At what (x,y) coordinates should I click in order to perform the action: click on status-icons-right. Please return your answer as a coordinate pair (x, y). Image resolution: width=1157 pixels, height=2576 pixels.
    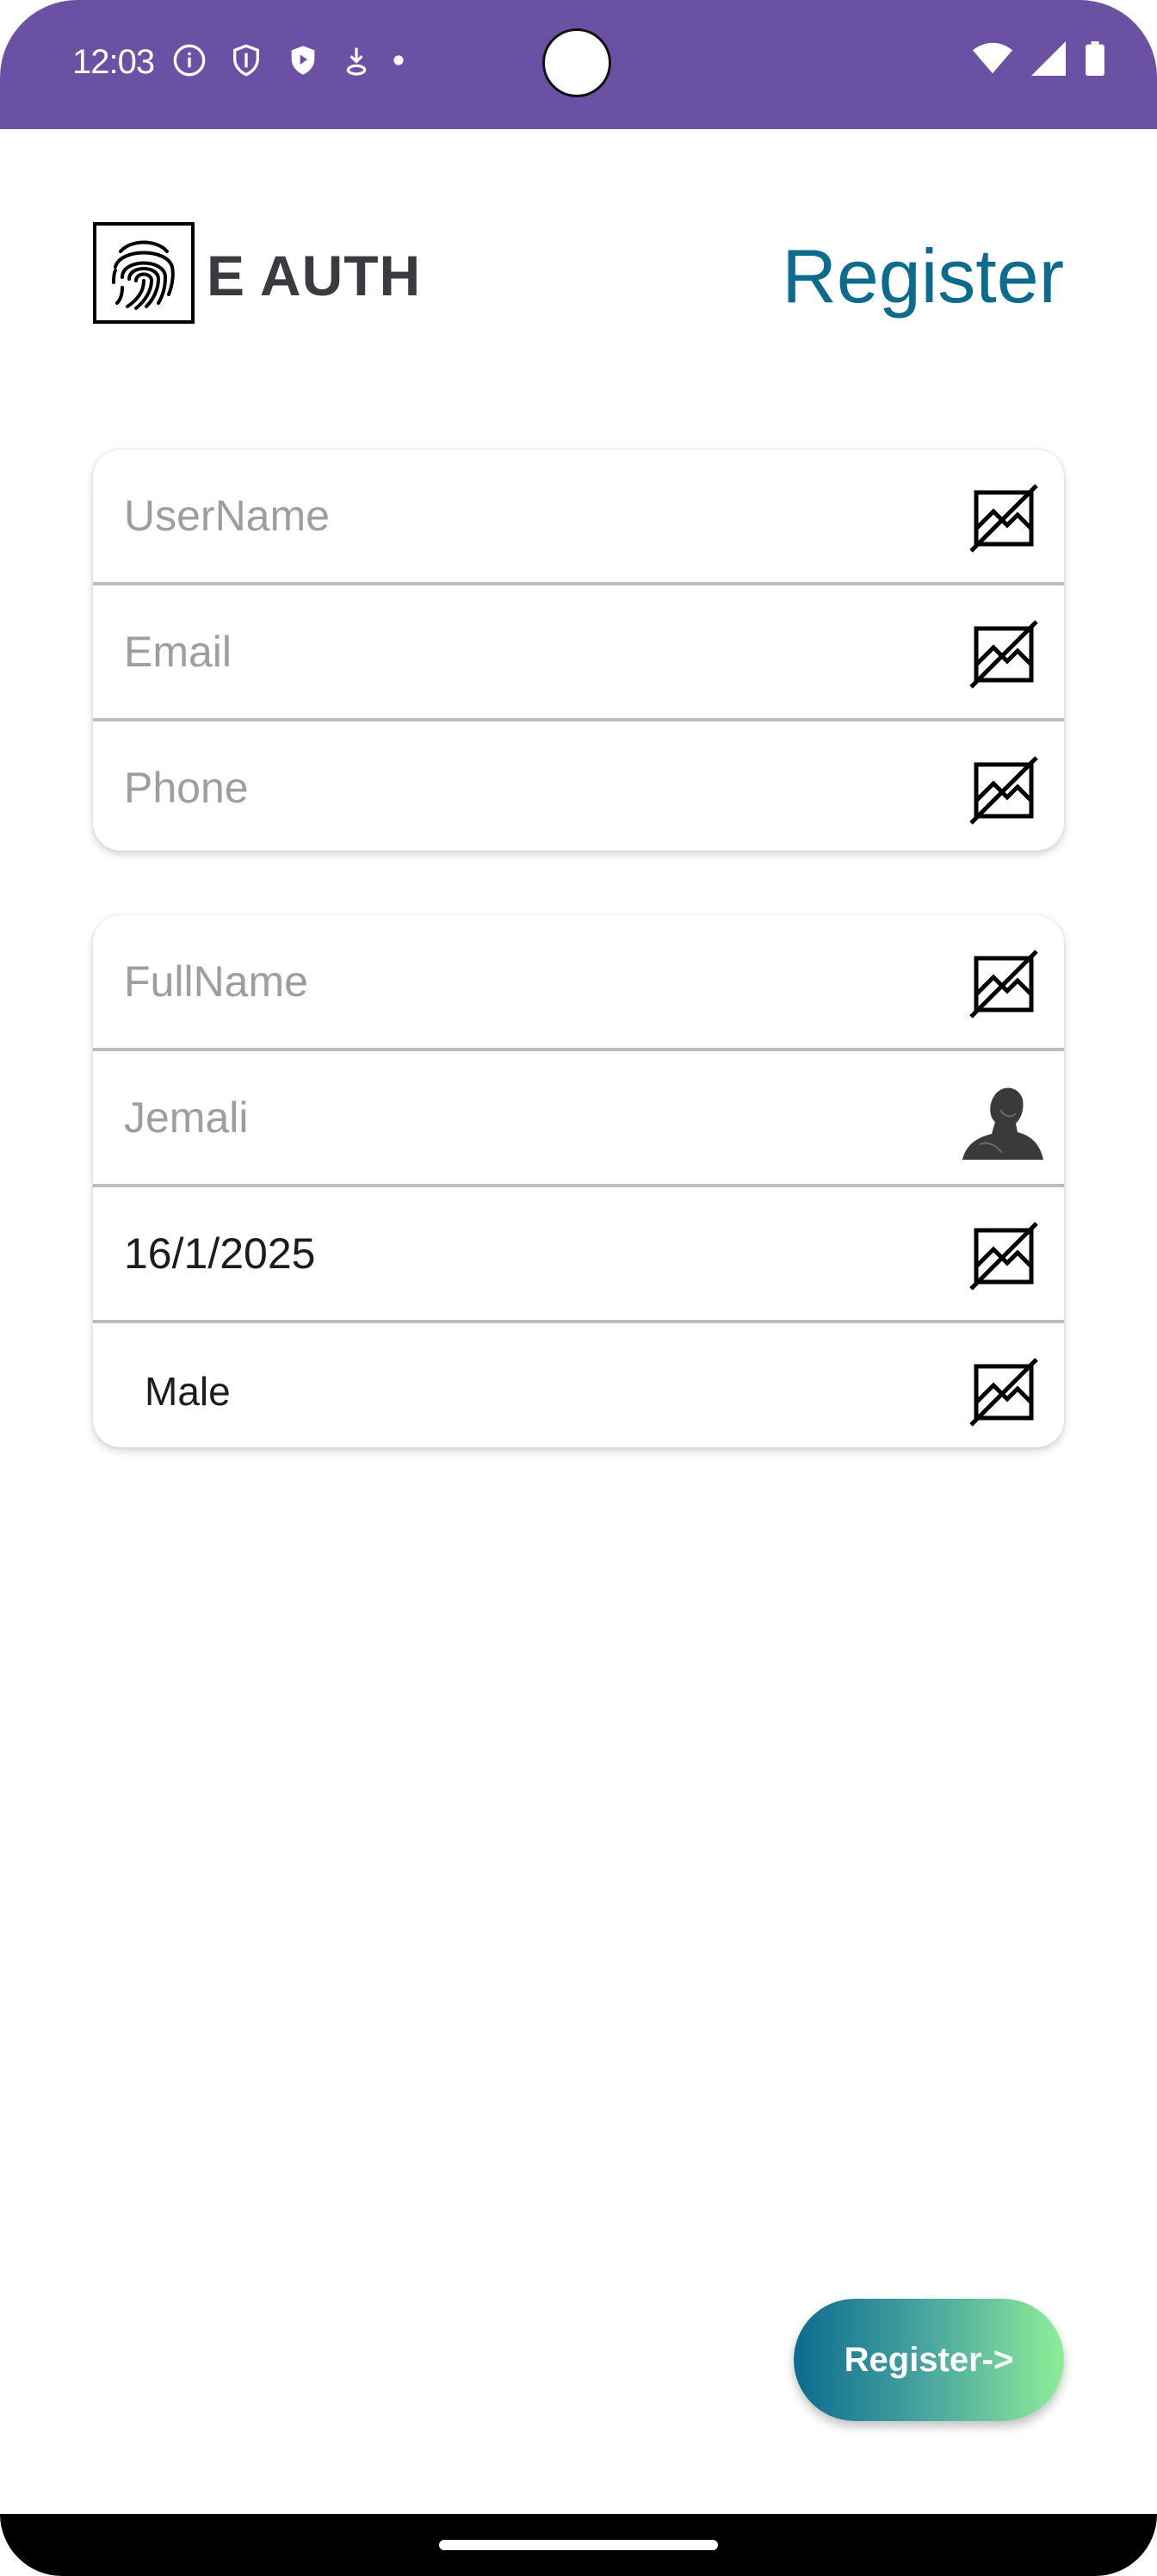
    Looking at the image, I should click on (1039, 59).